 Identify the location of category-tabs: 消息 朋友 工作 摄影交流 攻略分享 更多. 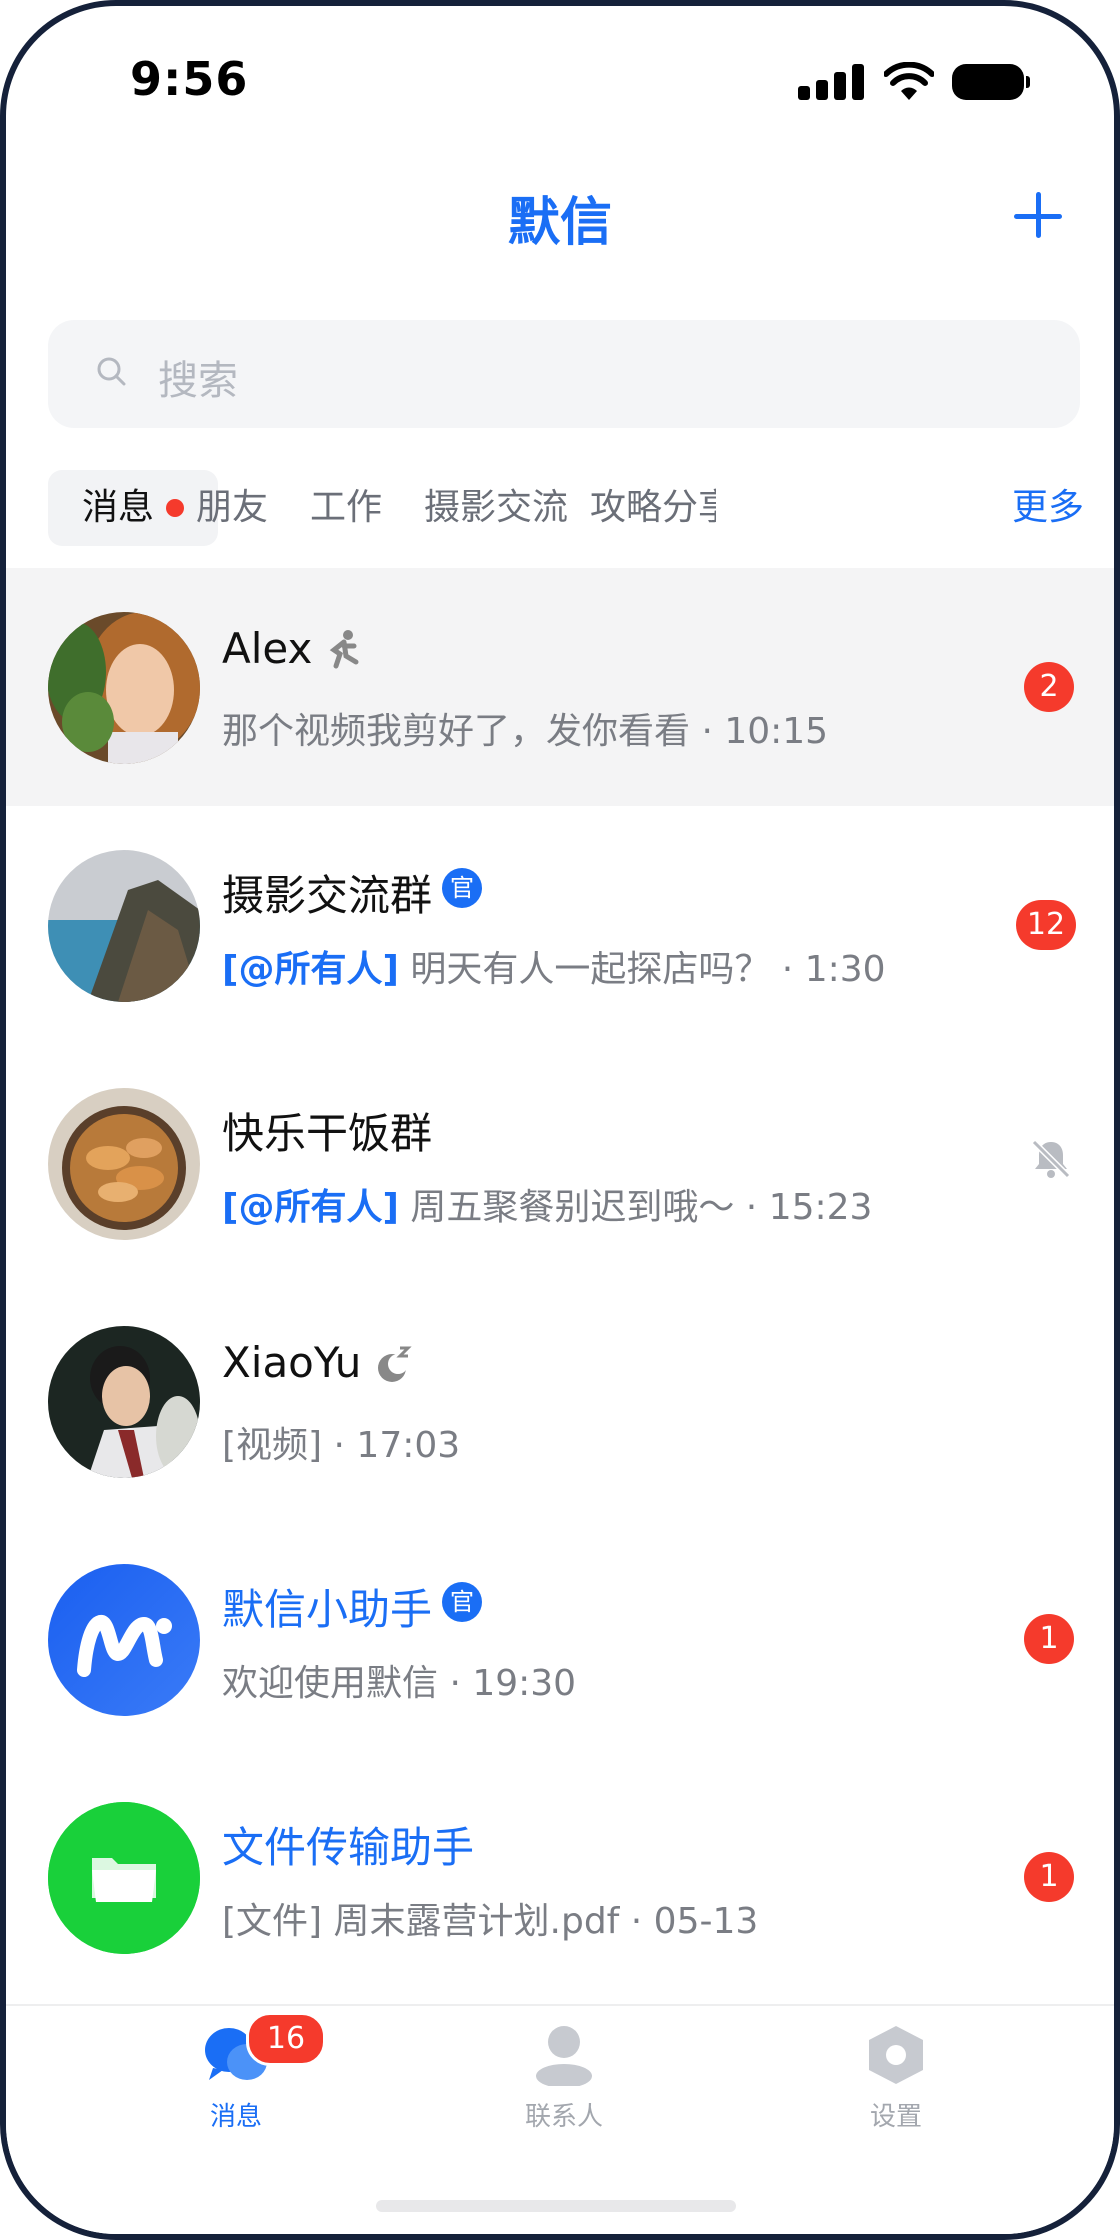
(566, 510).